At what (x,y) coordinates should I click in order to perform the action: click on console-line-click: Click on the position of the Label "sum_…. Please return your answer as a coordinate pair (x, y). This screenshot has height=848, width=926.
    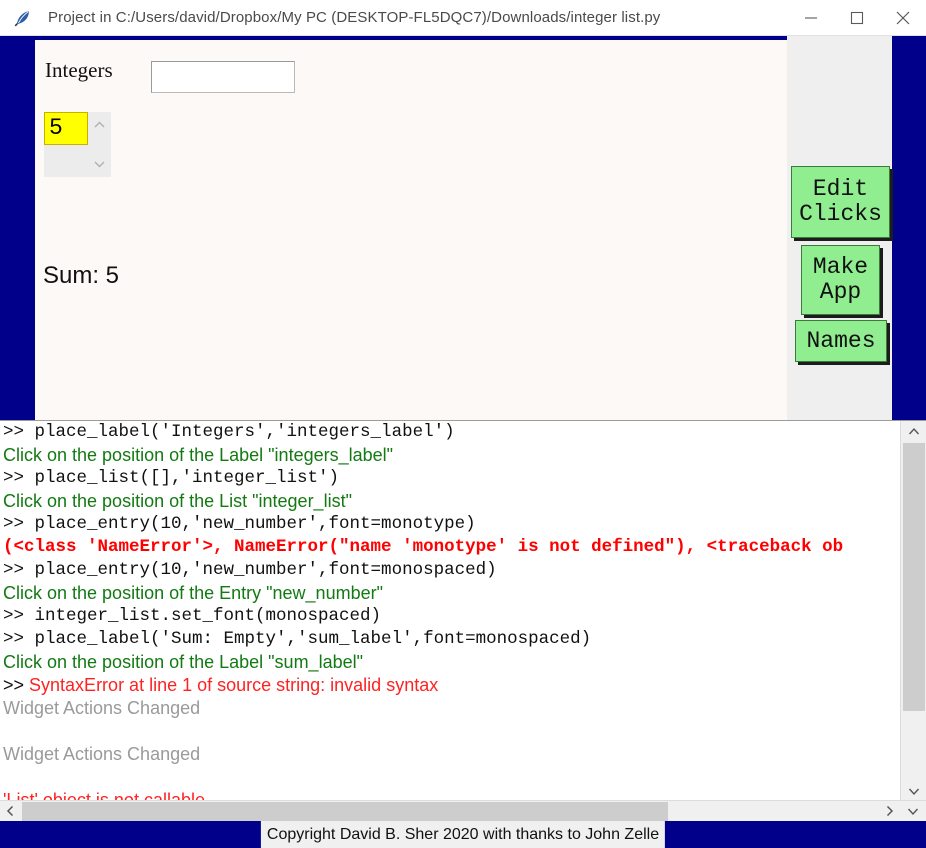
    Looking at the image, I should click on (183, 662).